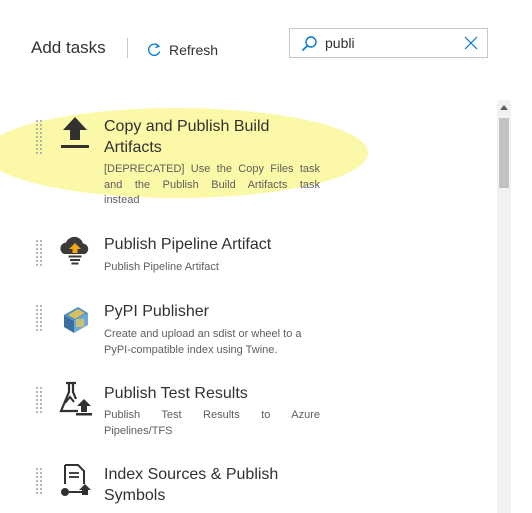 This screenshot has width=532, height=513. What do you see at coordinates (75, 318) in the screenshot?
I see `python-icon` at bounding box center [75, 318].